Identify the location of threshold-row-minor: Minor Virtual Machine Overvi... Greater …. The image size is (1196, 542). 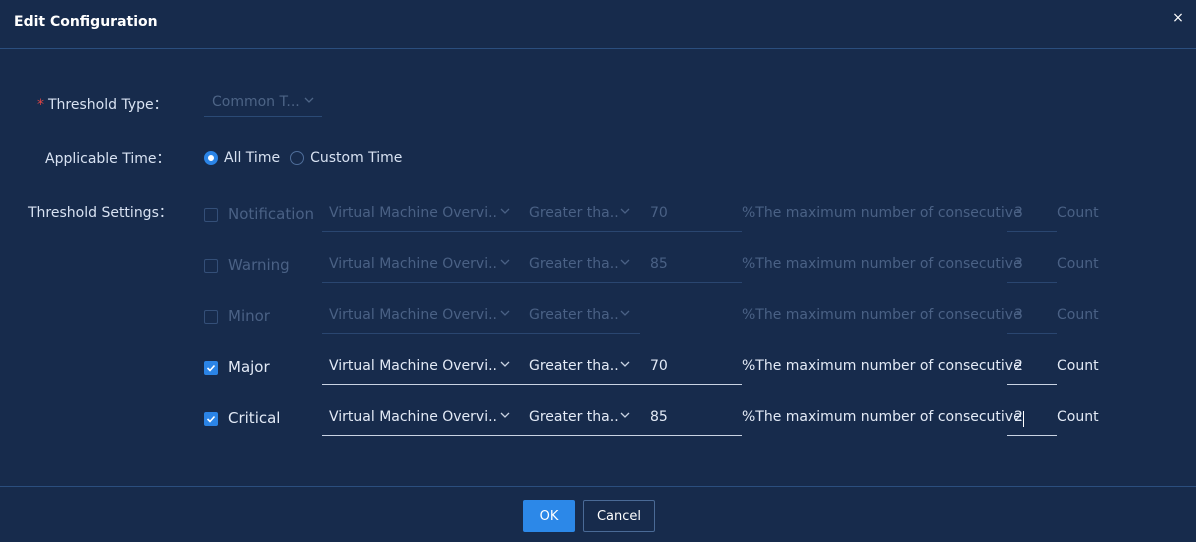
(664, 318).